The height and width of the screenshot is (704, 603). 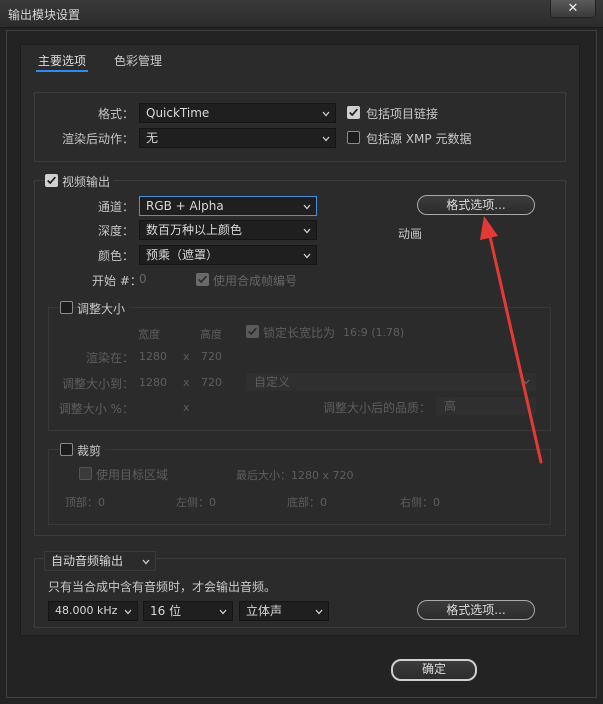 I want to click on crop-section, so click(x=299, y=487).